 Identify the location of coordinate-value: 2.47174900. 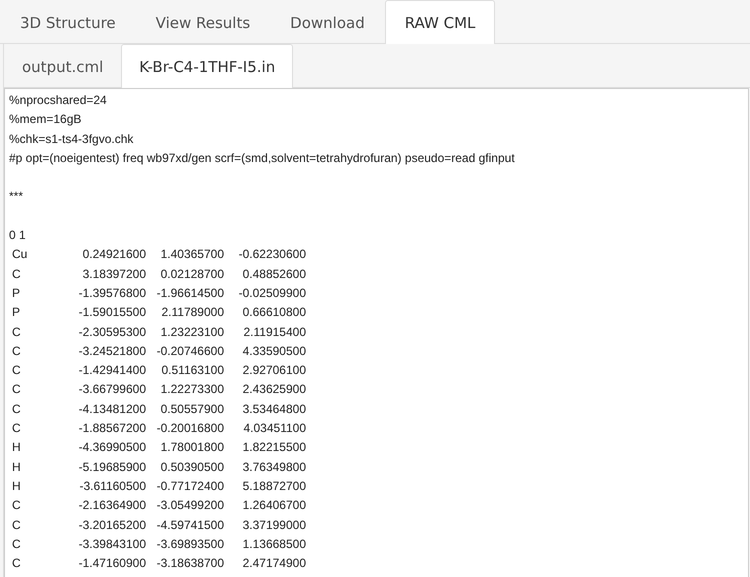
(274, 563).